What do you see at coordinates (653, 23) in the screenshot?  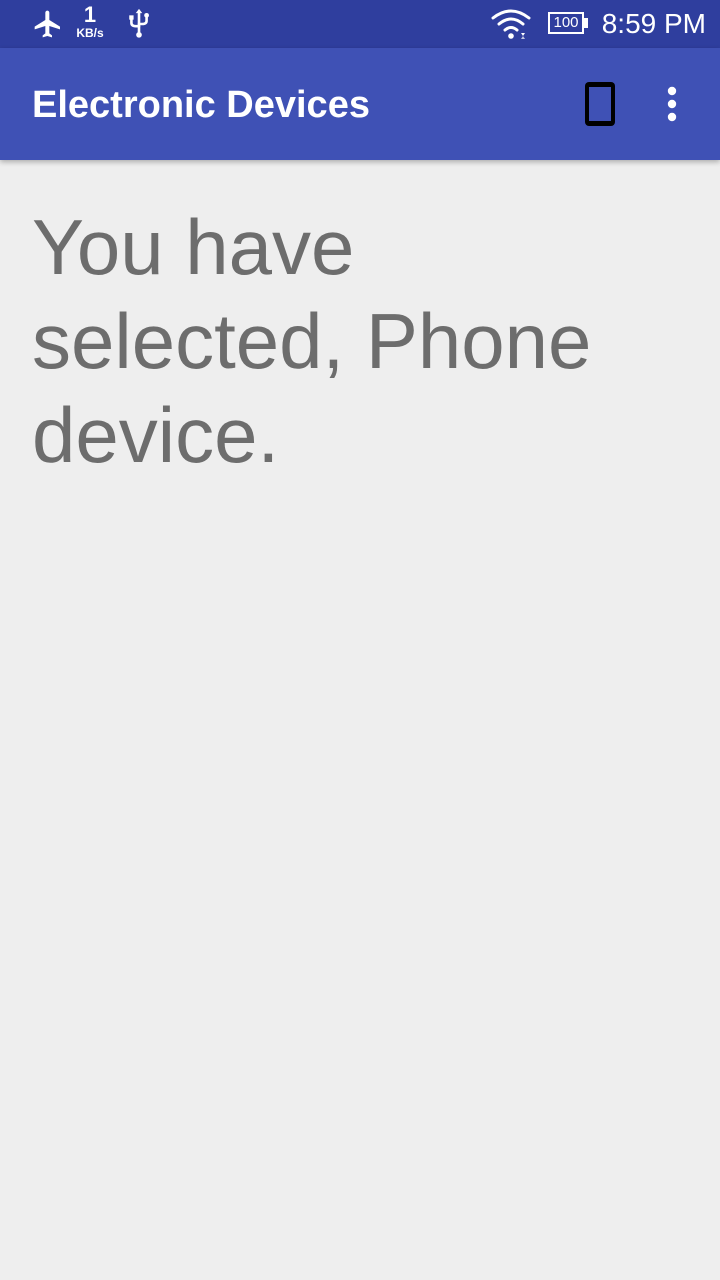 I see `status-clock: 8:59 PM` at bounding box center [653, 23].